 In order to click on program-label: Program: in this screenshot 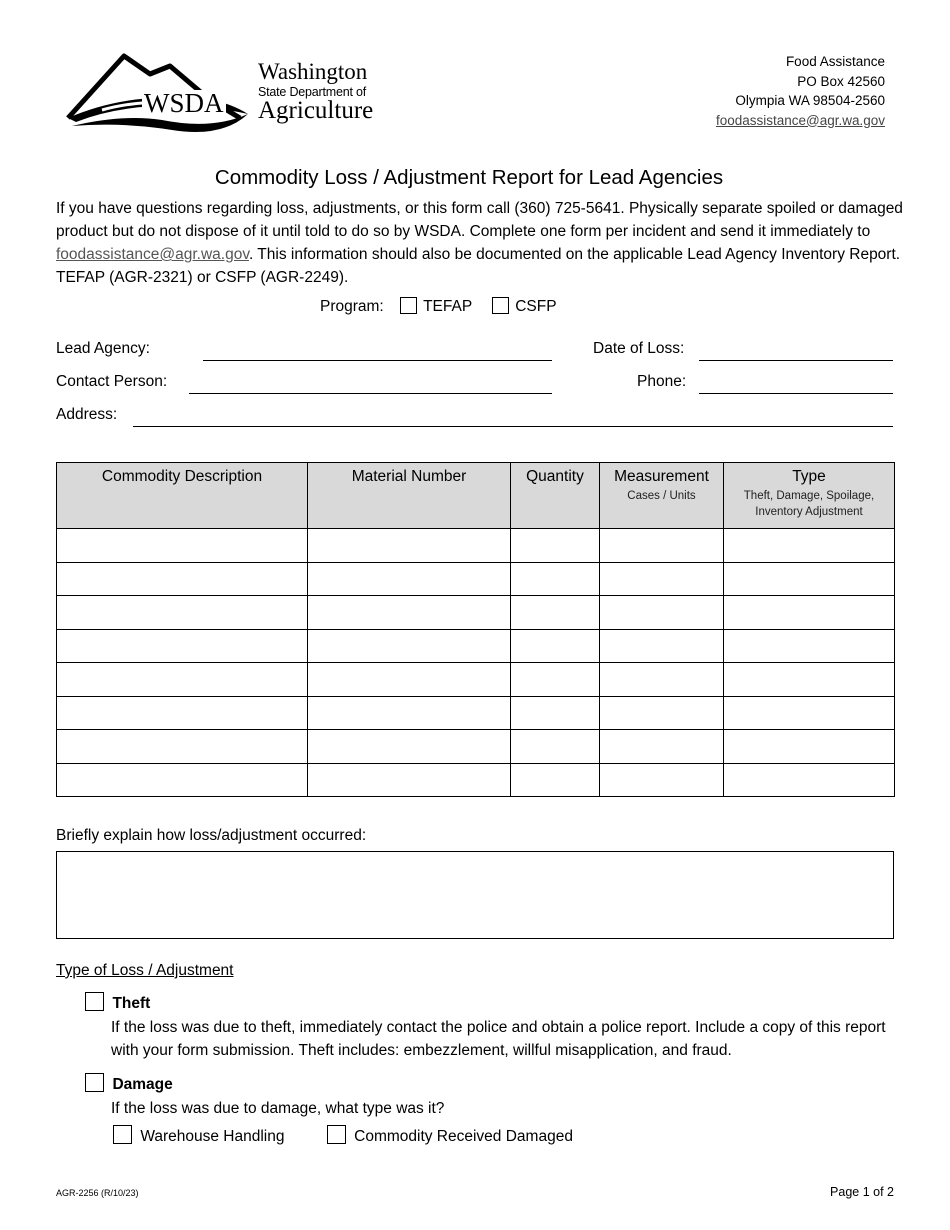, I will do `click(352, 306)`.